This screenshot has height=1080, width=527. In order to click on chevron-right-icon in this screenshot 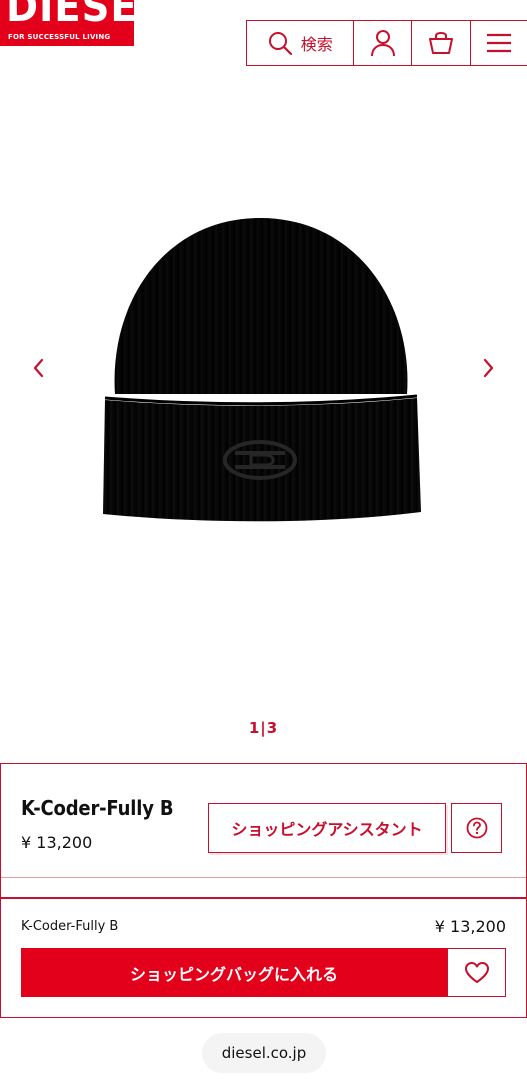, I will do `click(488, 368)`.